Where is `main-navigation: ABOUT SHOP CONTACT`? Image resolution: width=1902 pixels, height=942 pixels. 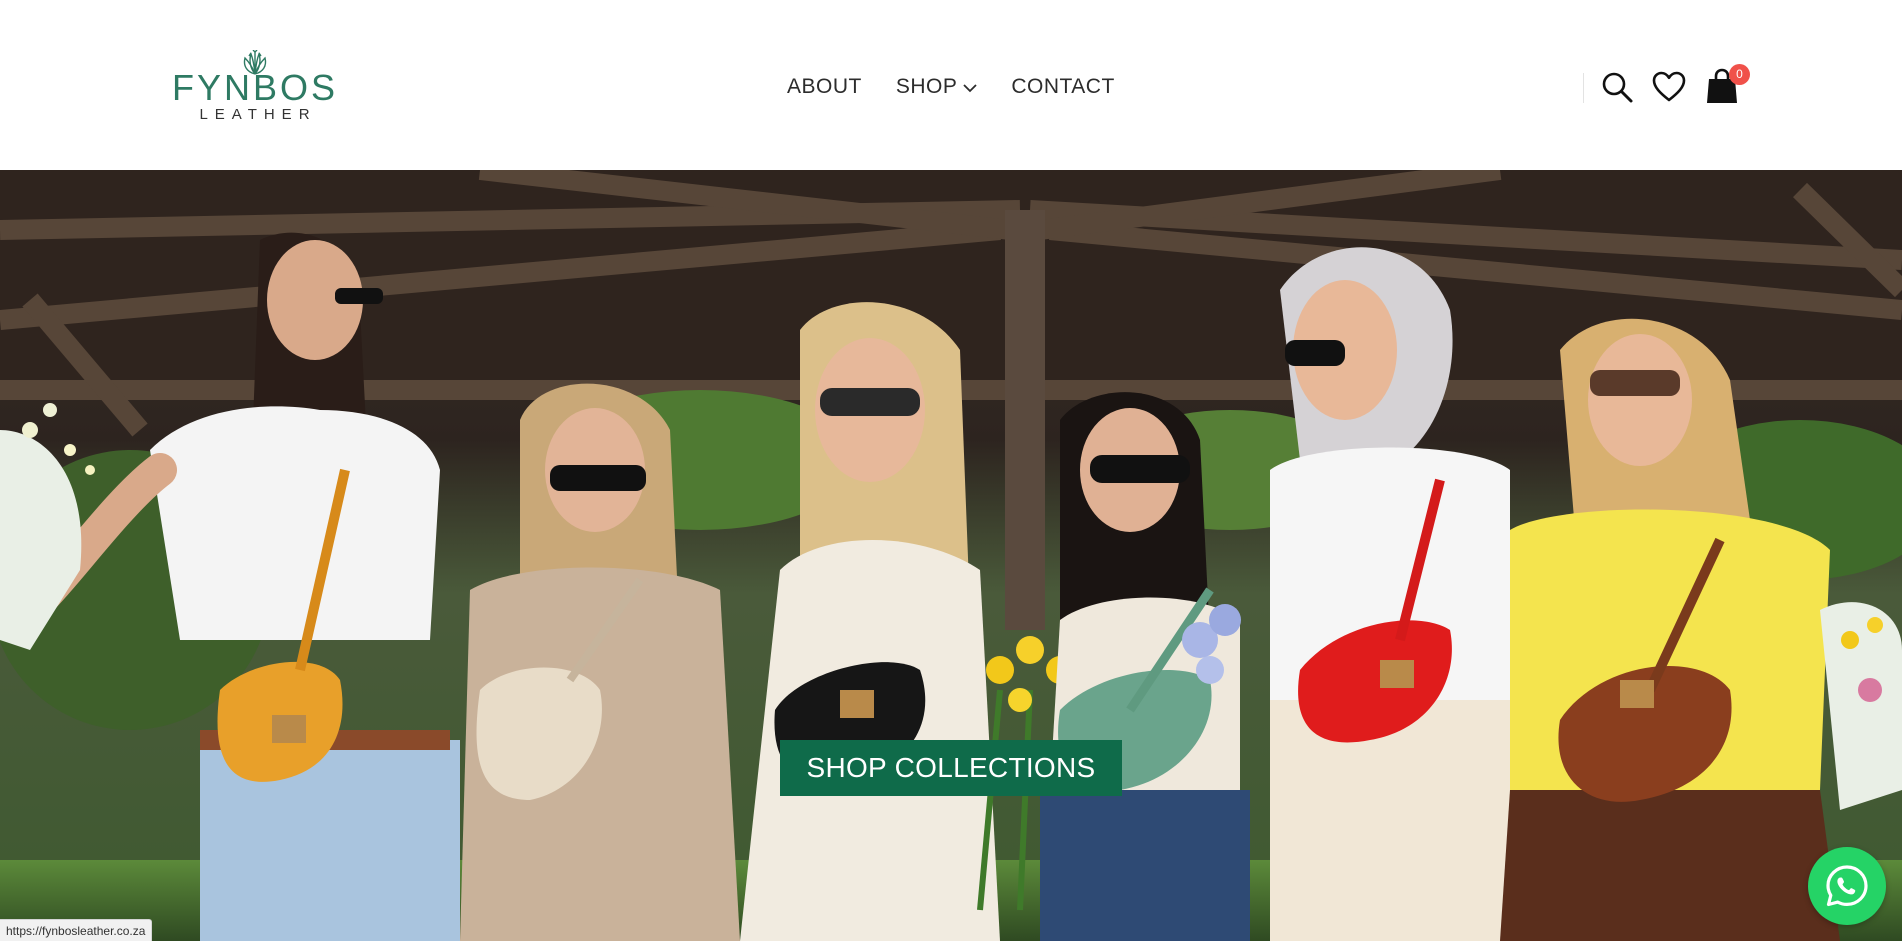
main-navigation: ABOUT SHOP CONTACT is located at coordinates (951, 87).